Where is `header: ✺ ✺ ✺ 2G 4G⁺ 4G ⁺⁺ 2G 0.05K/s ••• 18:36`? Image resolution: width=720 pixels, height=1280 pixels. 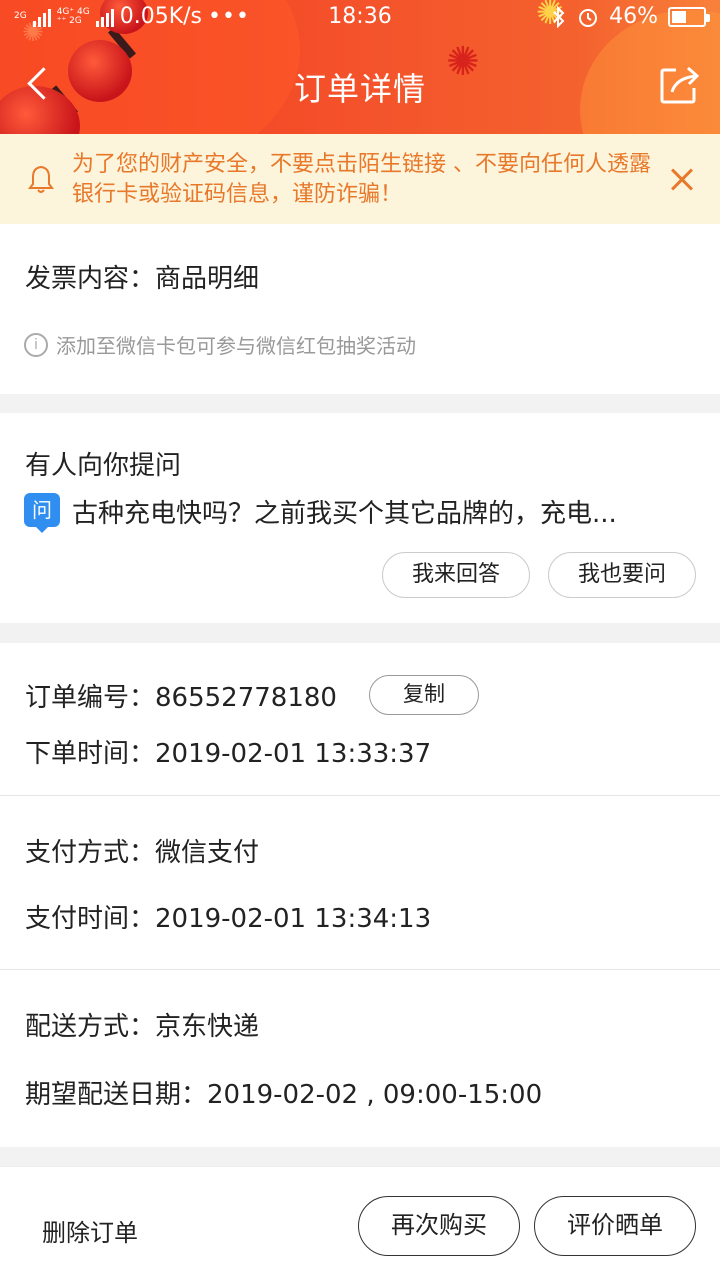
header: ✺ ✺ ✺ 2G 4G⁺ 4G ⁺⁺ 2G 0.05K/s ••• 18:36 is located at coordinates (360, 67).